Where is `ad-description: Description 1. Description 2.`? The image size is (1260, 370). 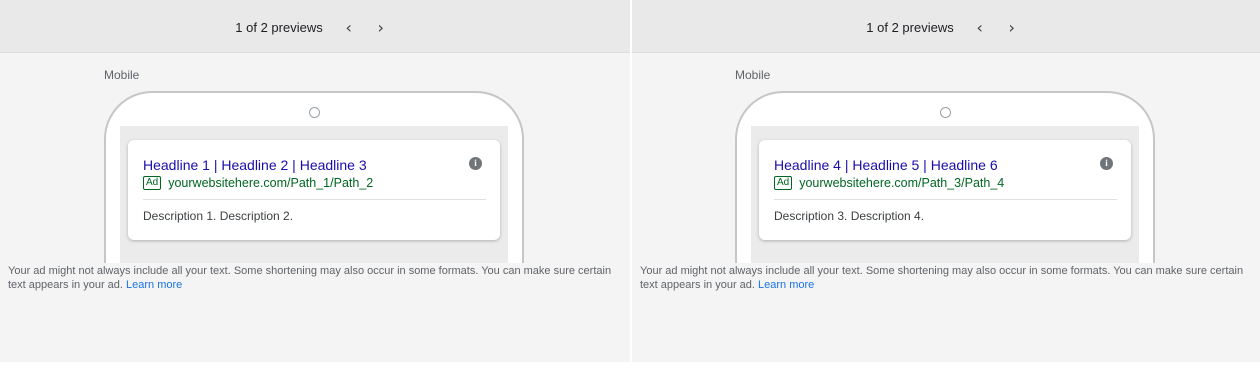 ad-description: Description 1. Description 2. is located at coordinates (218, 216).